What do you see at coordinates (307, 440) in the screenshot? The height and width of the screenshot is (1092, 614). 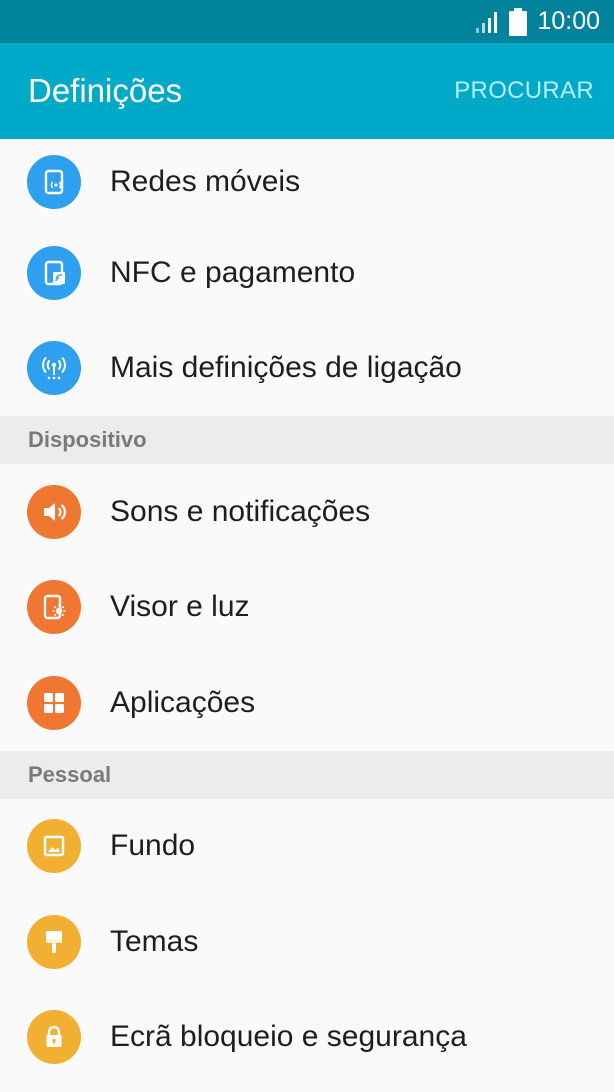 I see `section-header-device: Dispositivo` at bounding box center [307, 440].